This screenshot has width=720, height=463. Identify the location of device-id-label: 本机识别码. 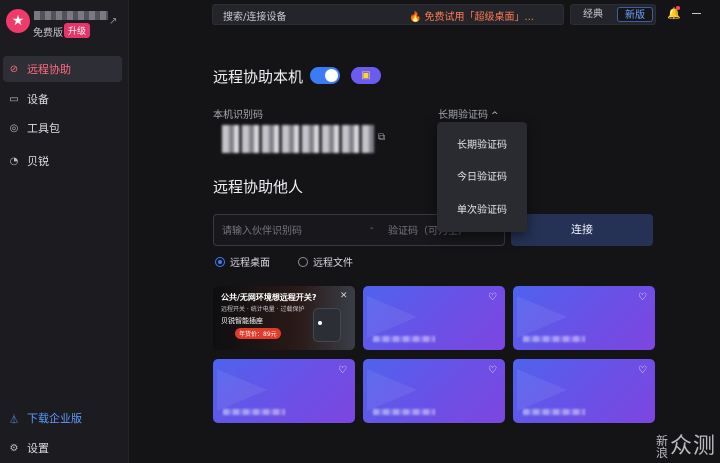
(238, 115).